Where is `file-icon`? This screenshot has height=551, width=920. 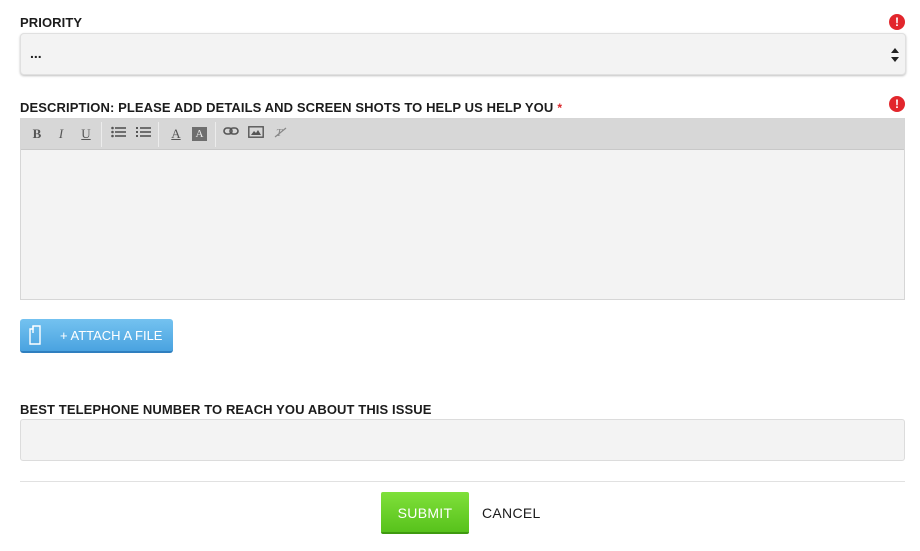 file-icon is located at coordinates (35, 335).